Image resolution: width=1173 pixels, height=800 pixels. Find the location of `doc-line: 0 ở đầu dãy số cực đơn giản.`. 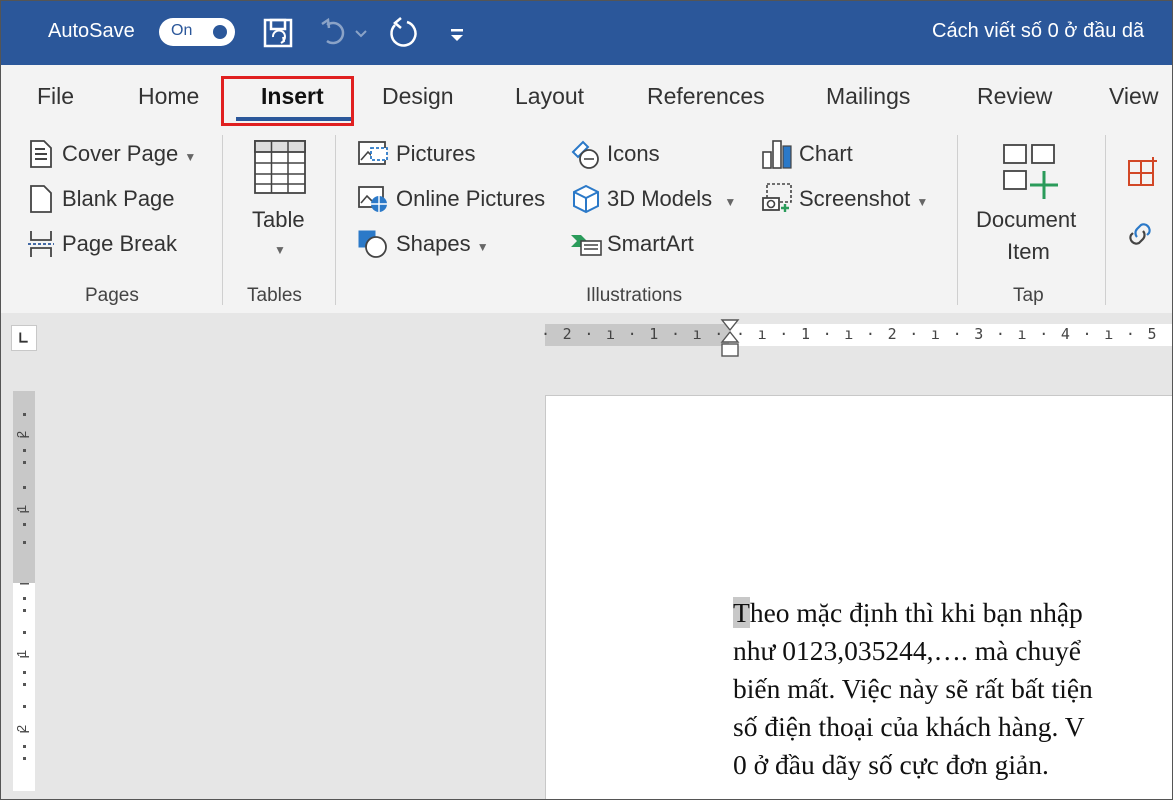

doc-line: 0 ở đầu dãy số cực đơn giản. is located at coordinates (891, 764).